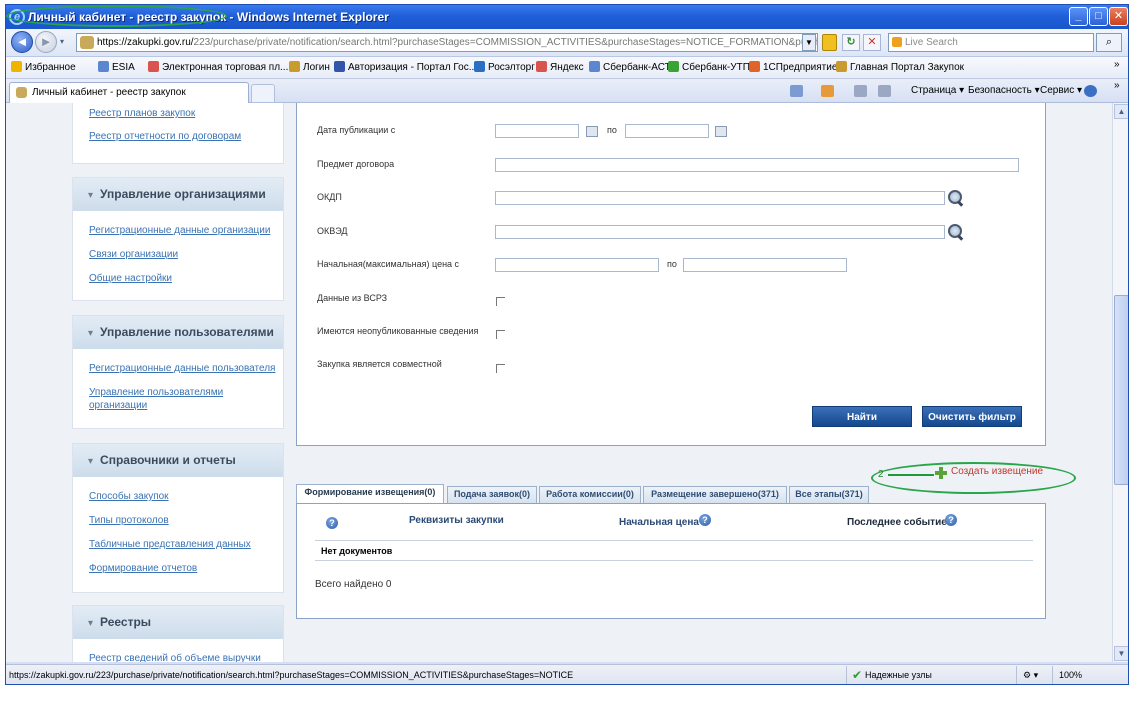  Describe the element at coordinates (263, 93) in the screenshot. I see `new-tab-button` at that location.